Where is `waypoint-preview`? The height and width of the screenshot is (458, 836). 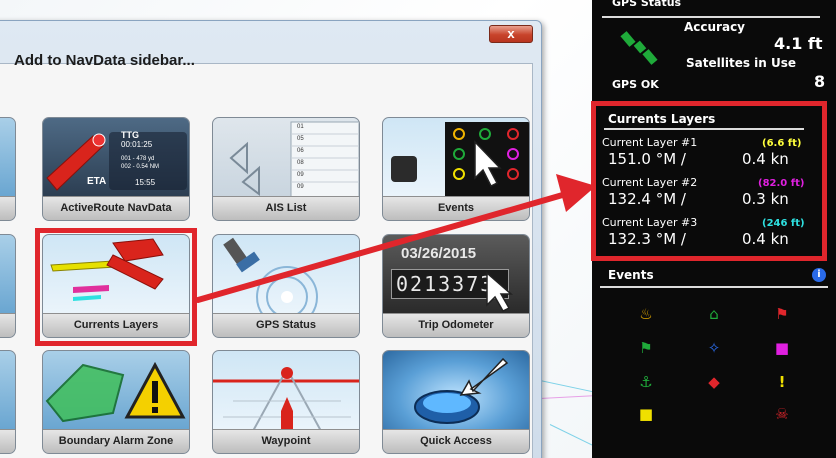
waypoint-preview is located at coordinates (286, 391).